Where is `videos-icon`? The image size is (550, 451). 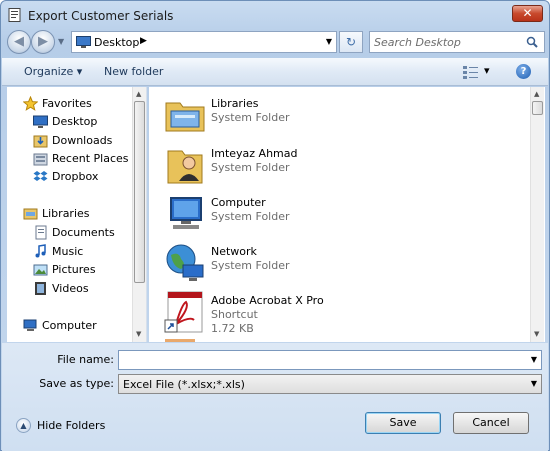
videos-icon is located at coordinates (40, 288).